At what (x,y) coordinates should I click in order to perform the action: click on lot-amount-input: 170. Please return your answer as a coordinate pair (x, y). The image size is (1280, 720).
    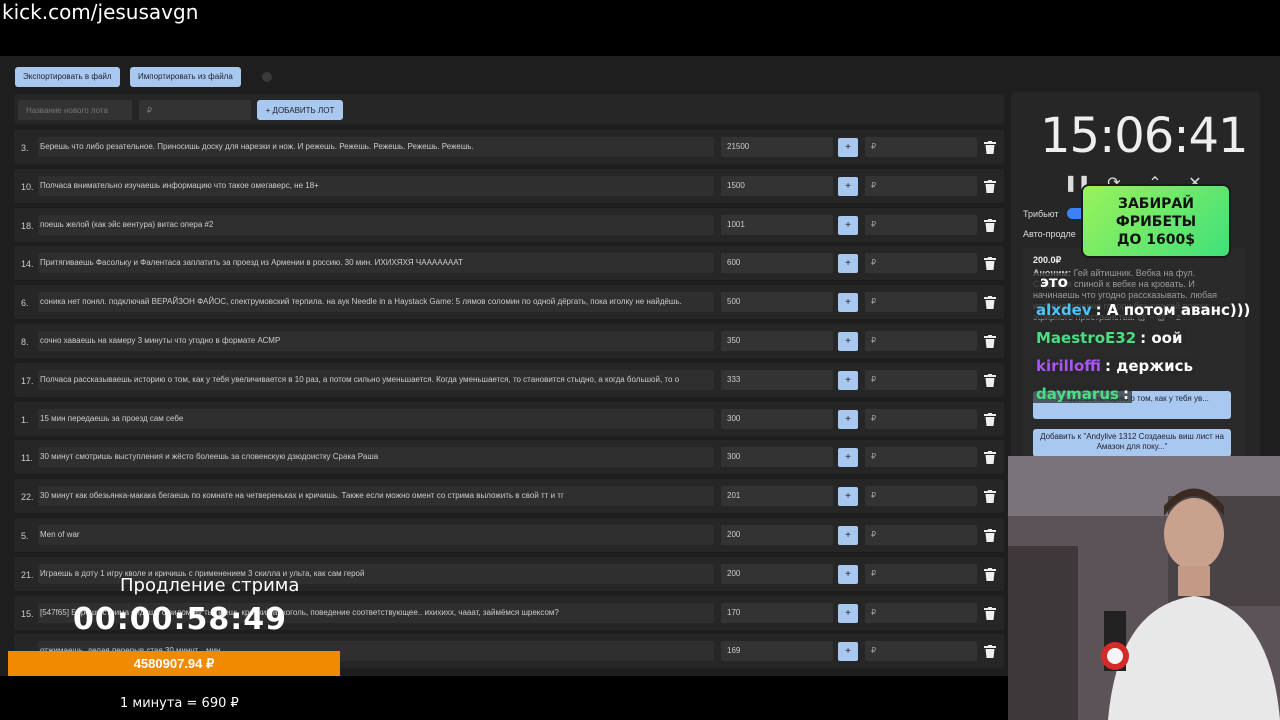
    Looking at the image, I should click on (777, 612).